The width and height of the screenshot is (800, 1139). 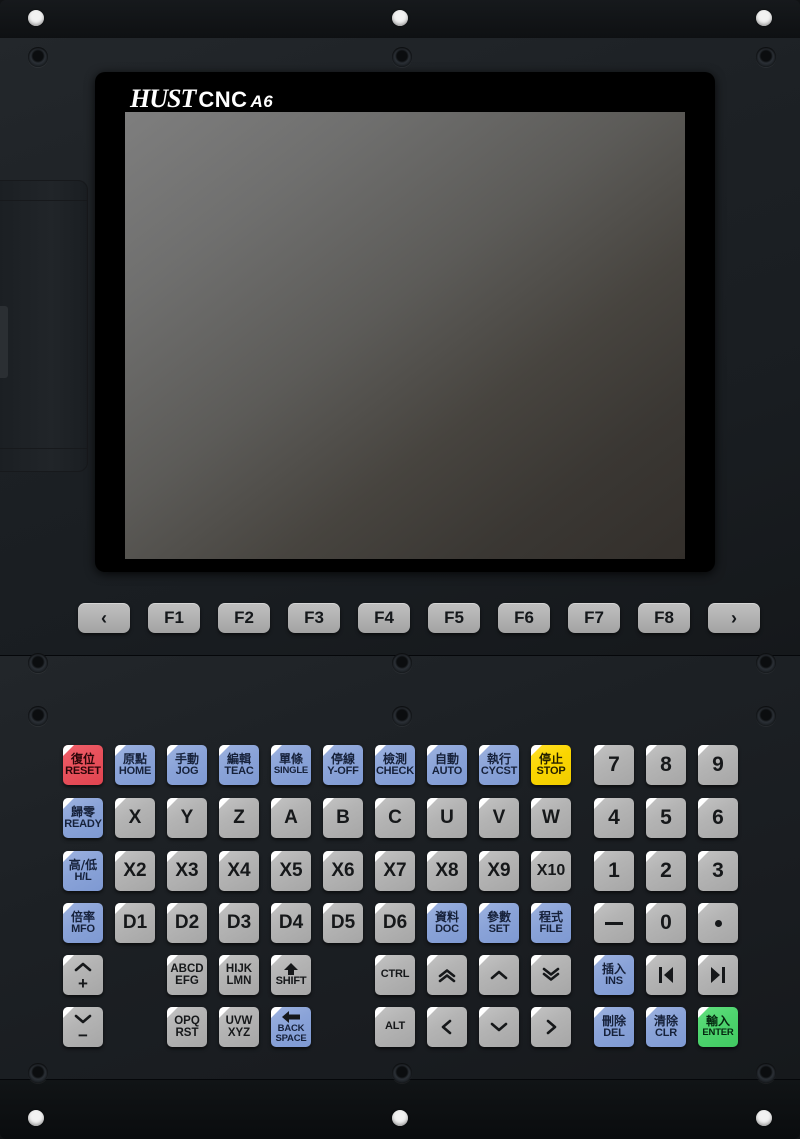 I want to click on key-axis-x: X, so click(x=135, y=818).